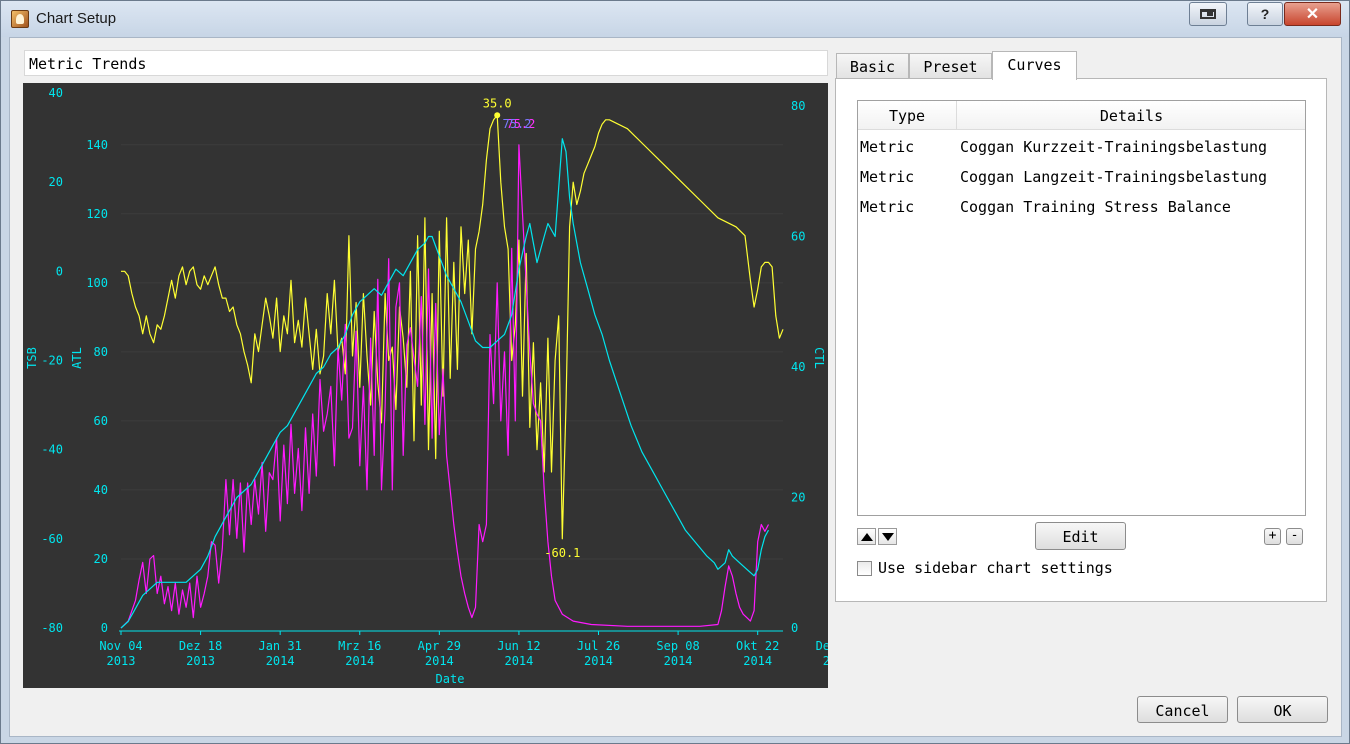 This screenshot has height=744, width=1350. Describe the element at coordinates (598, 646) in the screenshot. I see `x-tick-label: Jul 26` at that location.